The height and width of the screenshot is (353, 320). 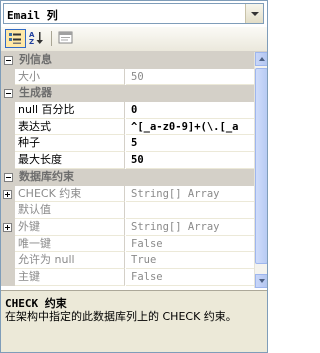 I want to click on property-name: null 百分比, so click(x=70, y=110).